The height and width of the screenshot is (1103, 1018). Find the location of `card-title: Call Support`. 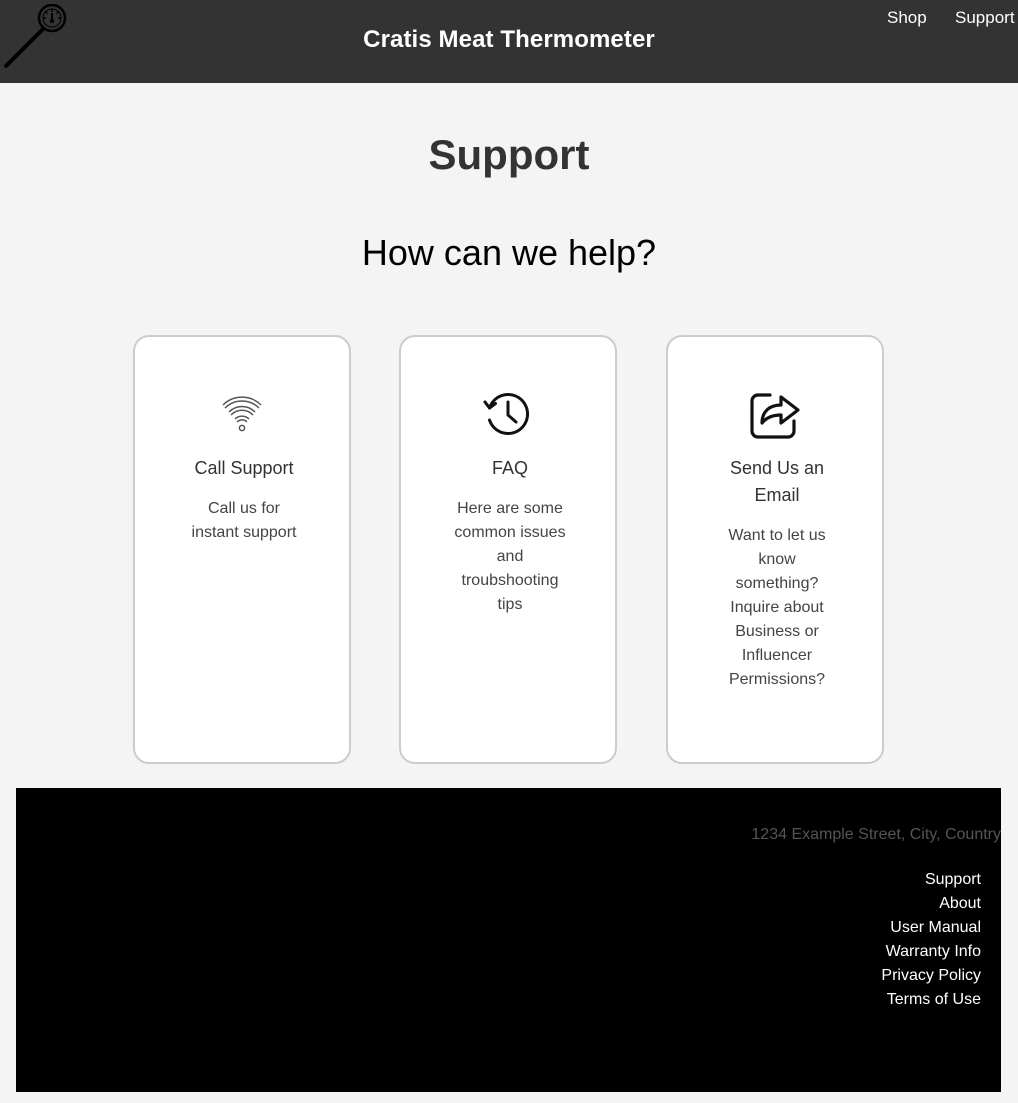

card-title: Call Support is located at coordinates (244, 468).